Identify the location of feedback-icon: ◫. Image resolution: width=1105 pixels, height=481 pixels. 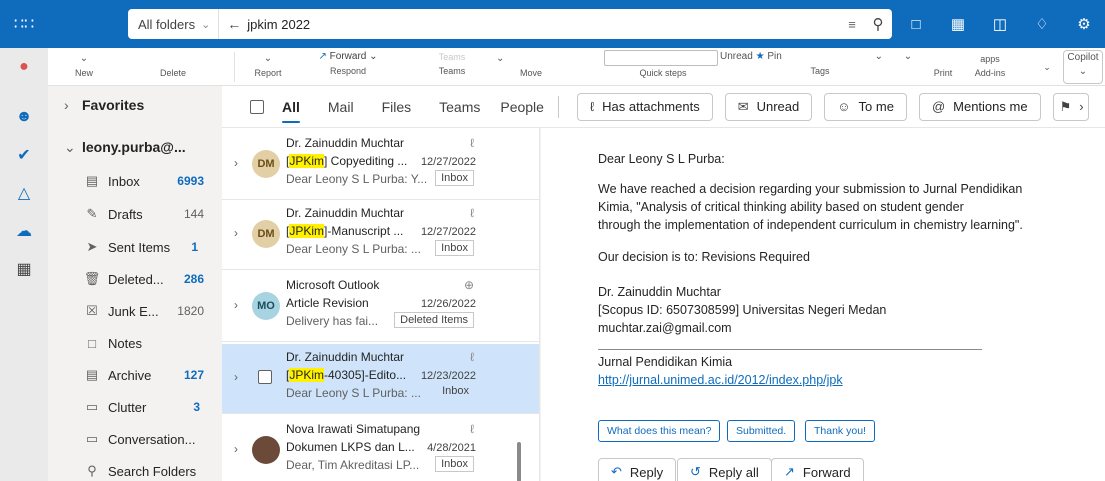
(1000, 24).